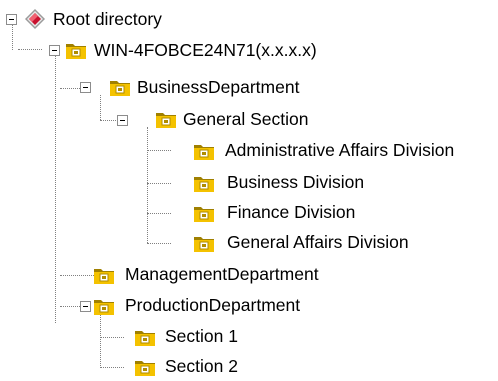 The width and height of the screenshot is (498, 381). Describe the element at coordinates (249, 176) in the screenshot. I see `tree-node-business-division: Business Division` at that location.